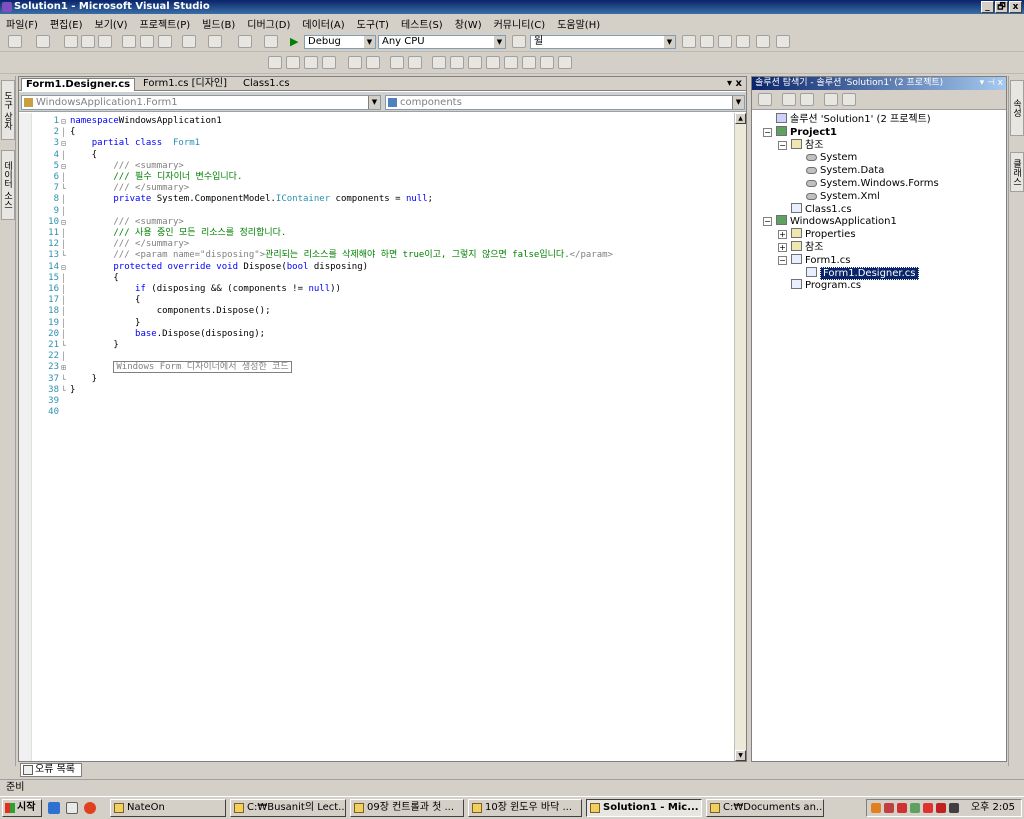 The image size is (1024, 819). Describe the element at coordinates (369, 188) in the screenshot. I see `code-line: 7 └ /// </summary>` at that location.